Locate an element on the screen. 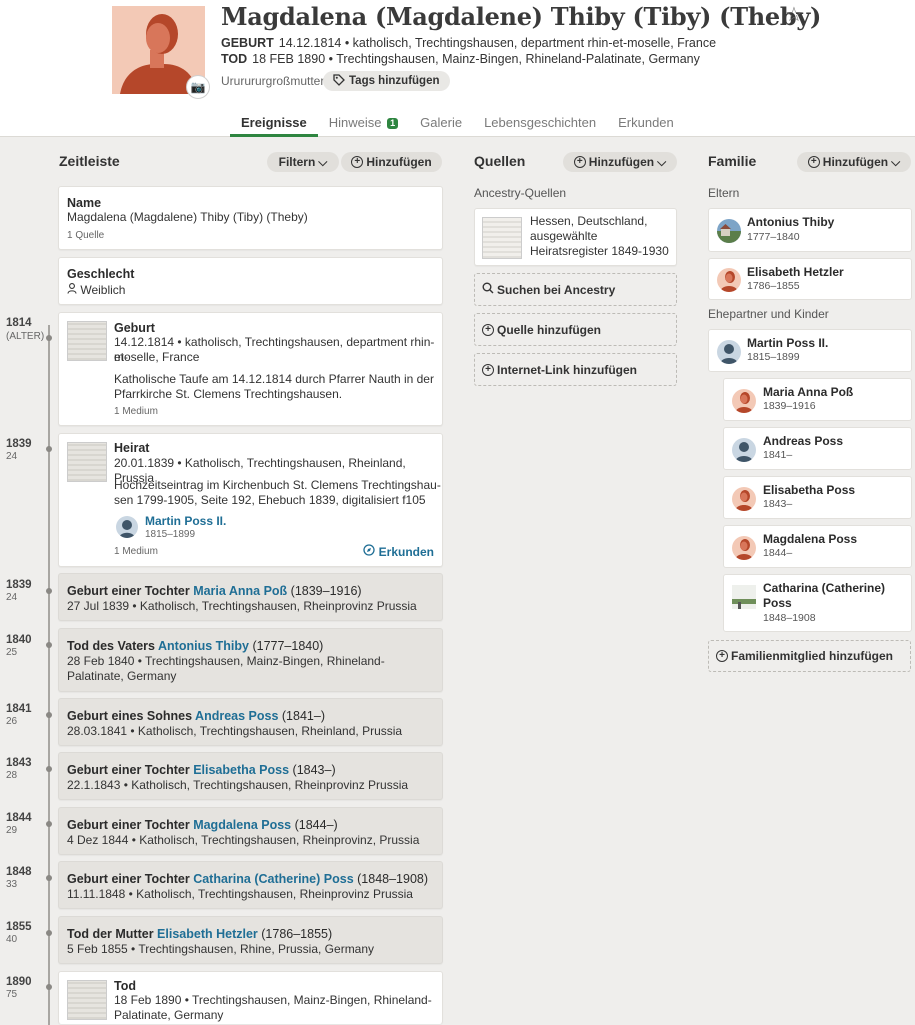 This screenshot has width=915, height=1025. event-prefix: Tod der Mutter is located at coordinates (112, 934).